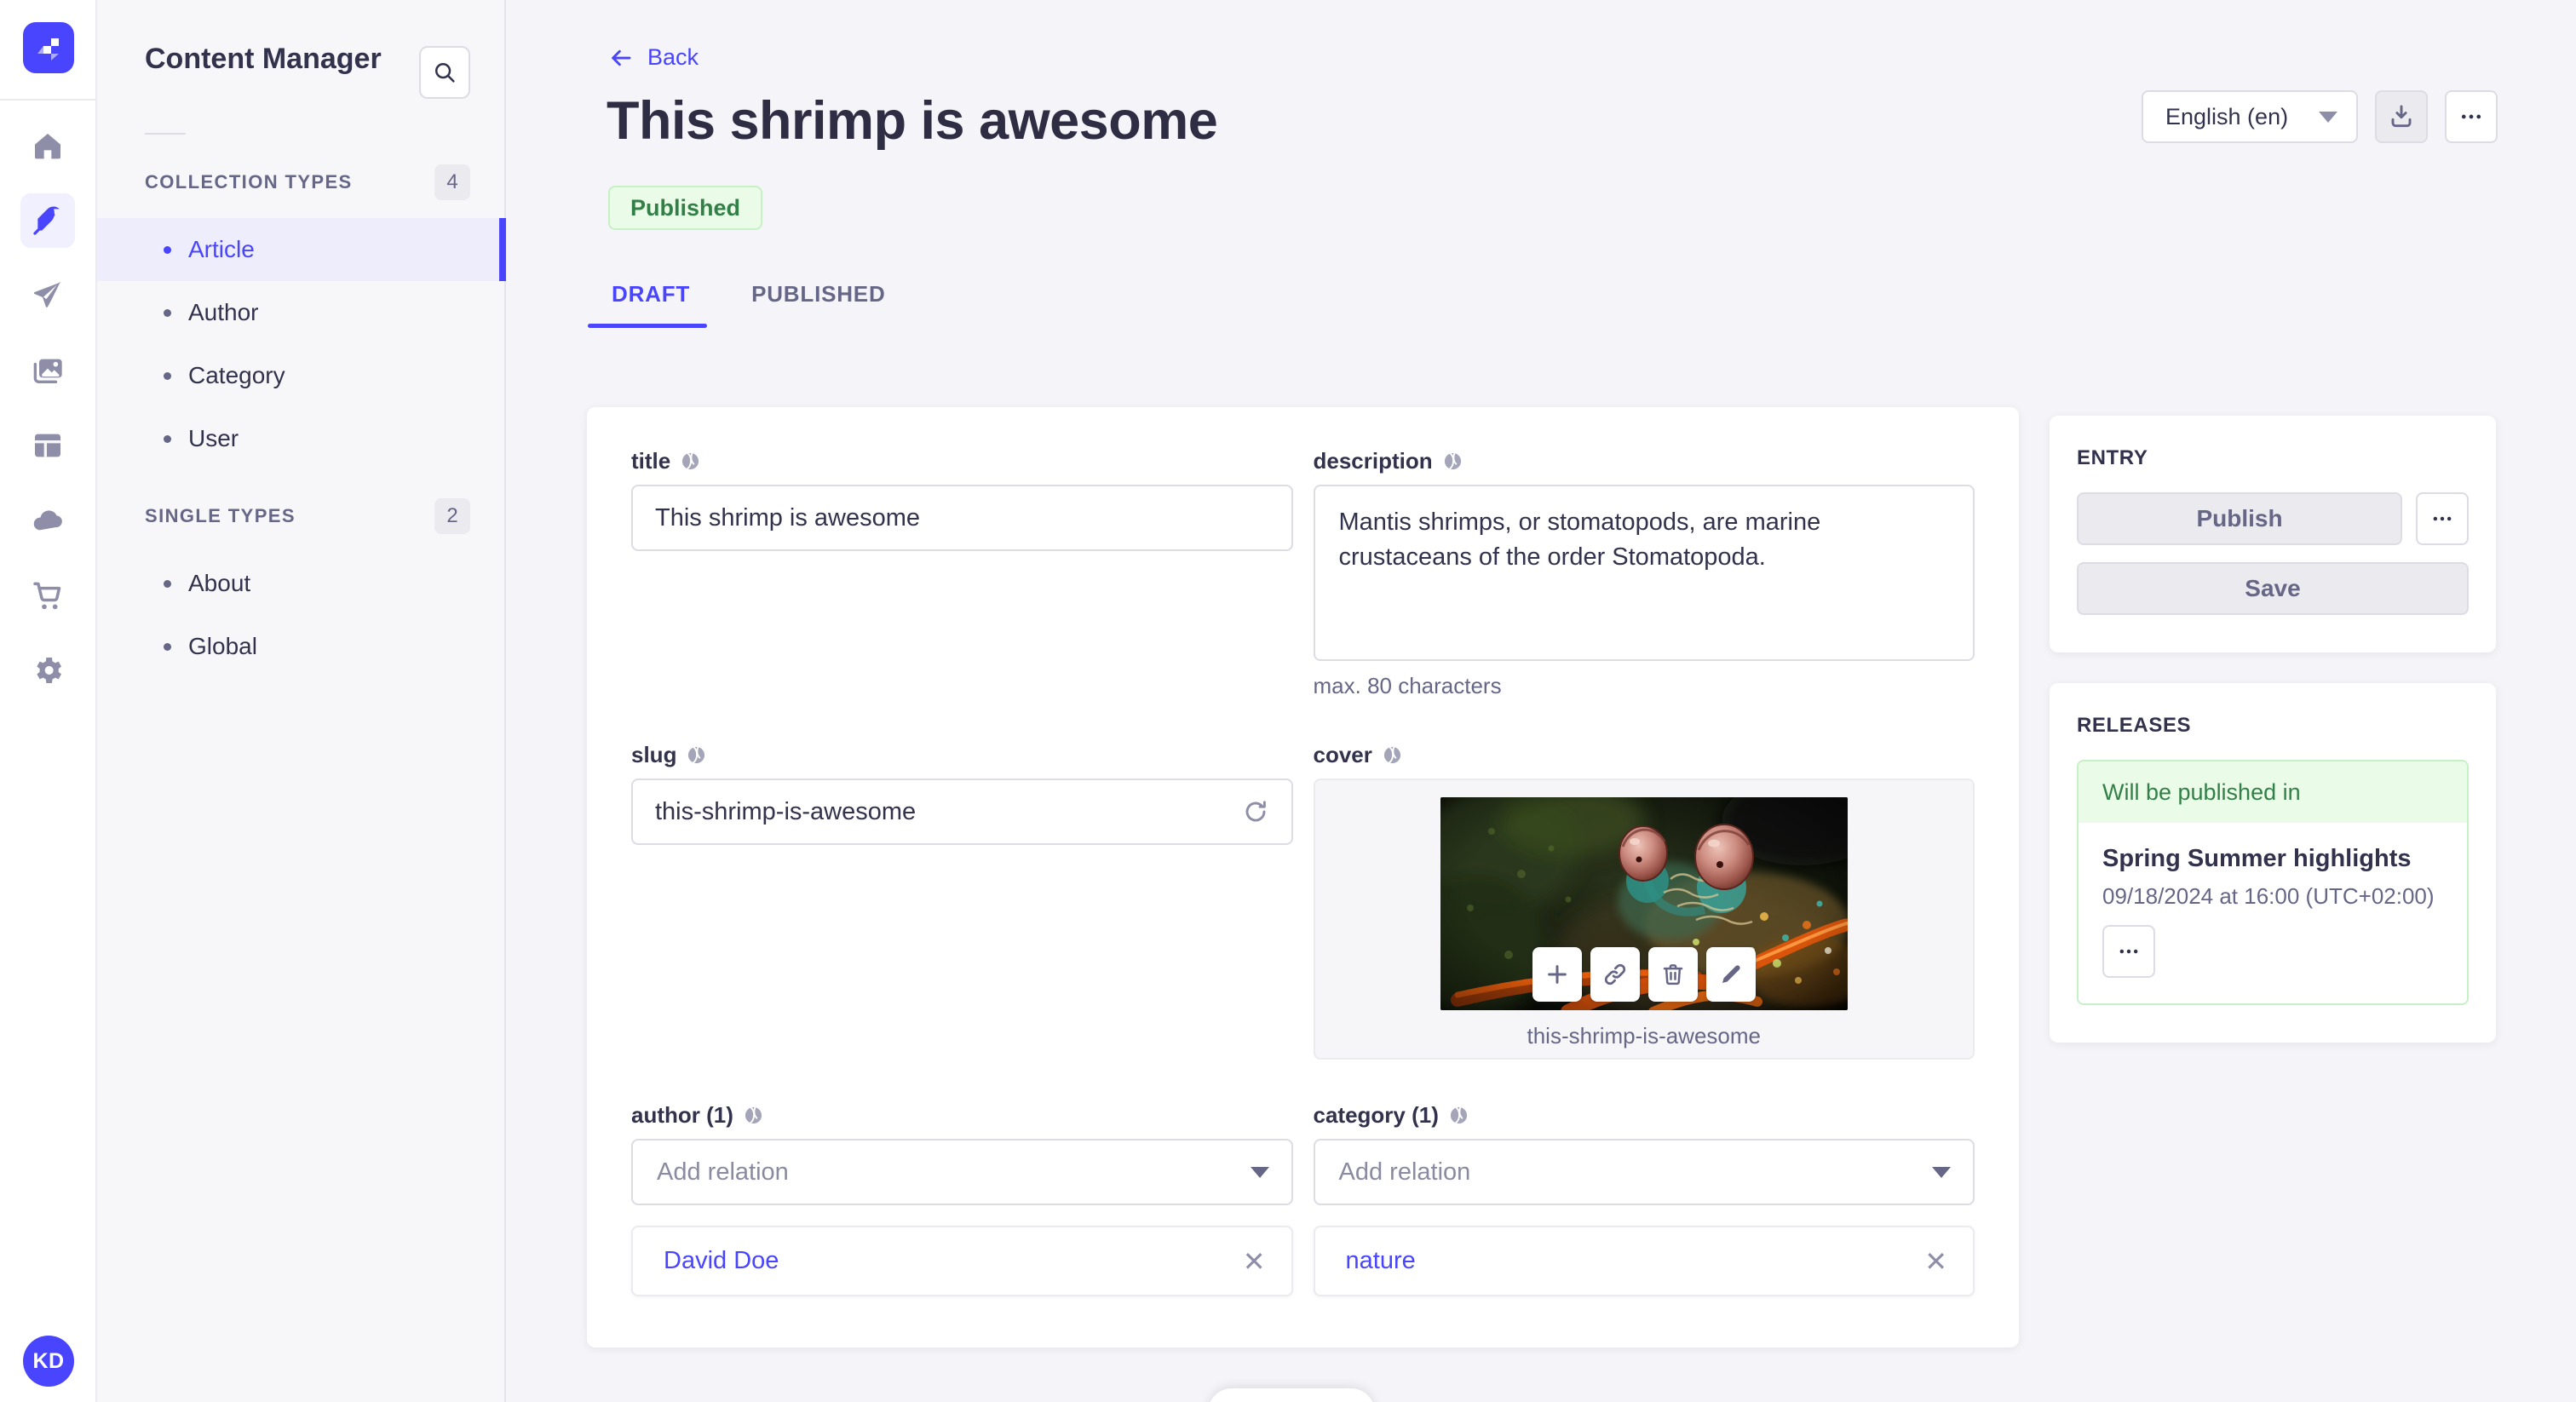 The image size is (2576, 1402). Describe the element at coordinates (2402, 117) in the screenshot. I see `download-button` at that location.